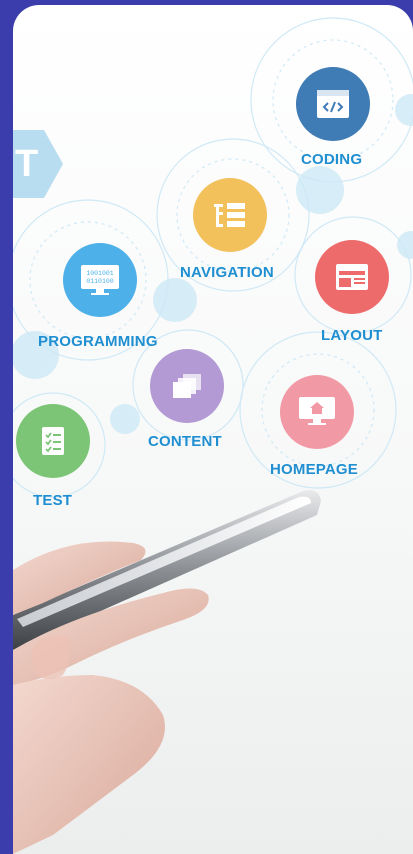  What do you see at coordinates (27, 164) in the screenshot?
I see `side-tab-letter: T` at bounding box center [27, 164].